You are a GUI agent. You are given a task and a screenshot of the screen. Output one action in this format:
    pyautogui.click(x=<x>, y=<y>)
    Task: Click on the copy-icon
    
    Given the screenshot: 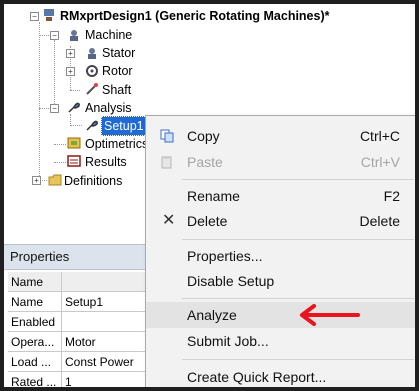 What is the action you would take?
    pyautogui.click(x=167, y=136)
    